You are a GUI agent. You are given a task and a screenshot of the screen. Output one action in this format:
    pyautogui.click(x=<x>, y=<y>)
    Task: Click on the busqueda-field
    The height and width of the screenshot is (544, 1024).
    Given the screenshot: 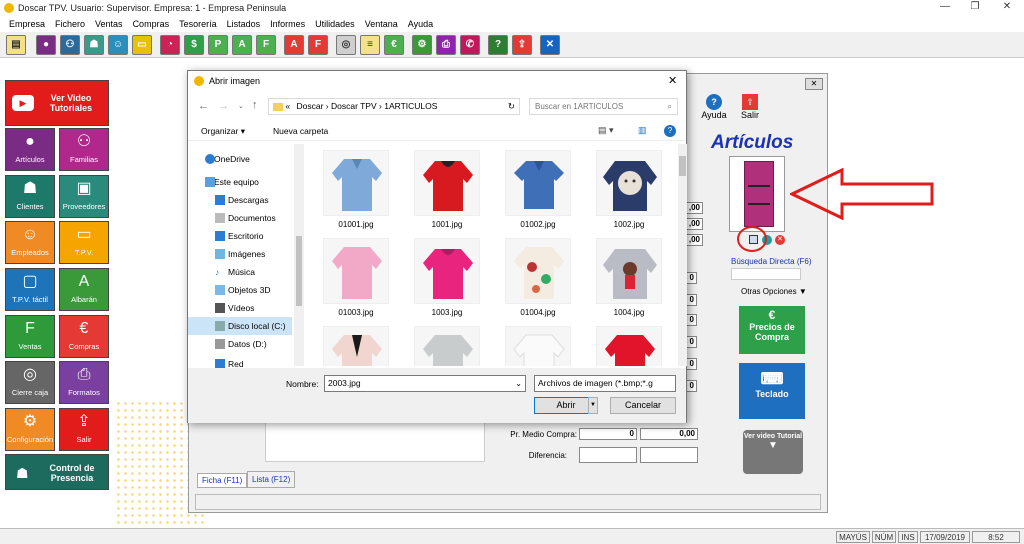 What is the action you would take?
    pyautogui.click(x=766, y=274)
    